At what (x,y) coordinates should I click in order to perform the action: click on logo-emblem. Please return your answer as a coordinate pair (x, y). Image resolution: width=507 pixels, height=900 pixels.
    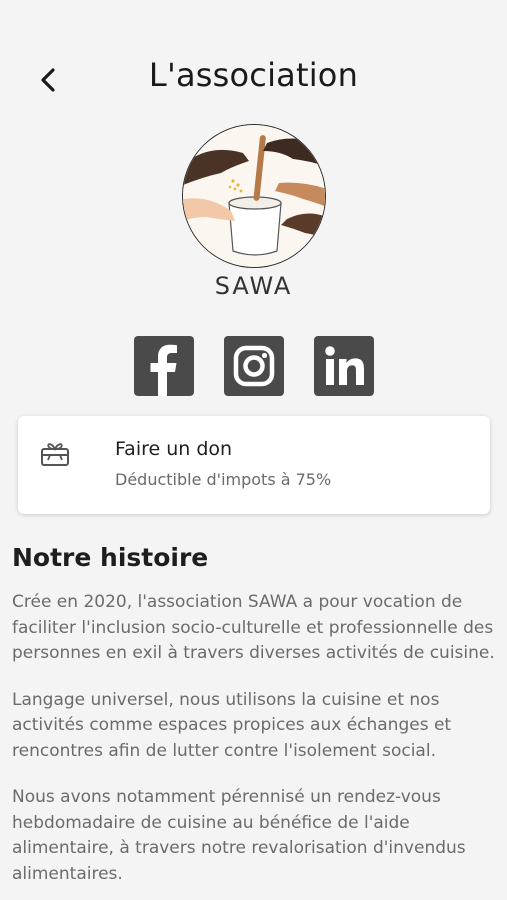
    Looking at the image, I should click on (253, 196).